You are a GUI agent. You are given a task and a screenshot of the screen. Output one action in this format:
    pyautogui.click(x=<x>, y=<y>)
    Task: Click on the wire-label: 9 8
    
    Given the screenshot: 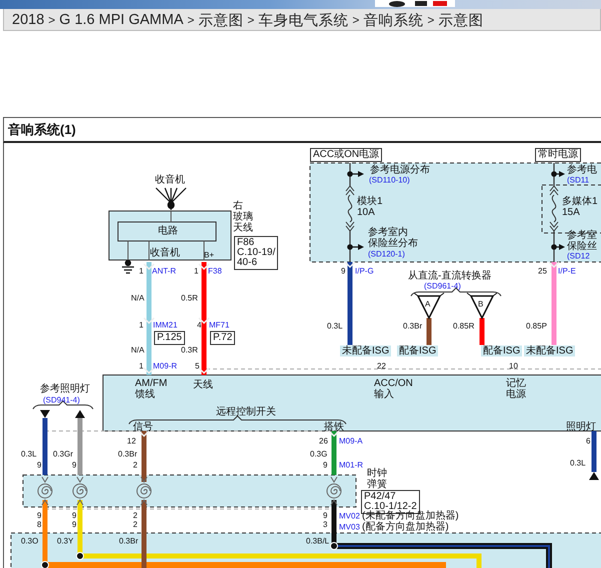 What is the action you would take?
    pyautogui.click(x=39, y=520)
    